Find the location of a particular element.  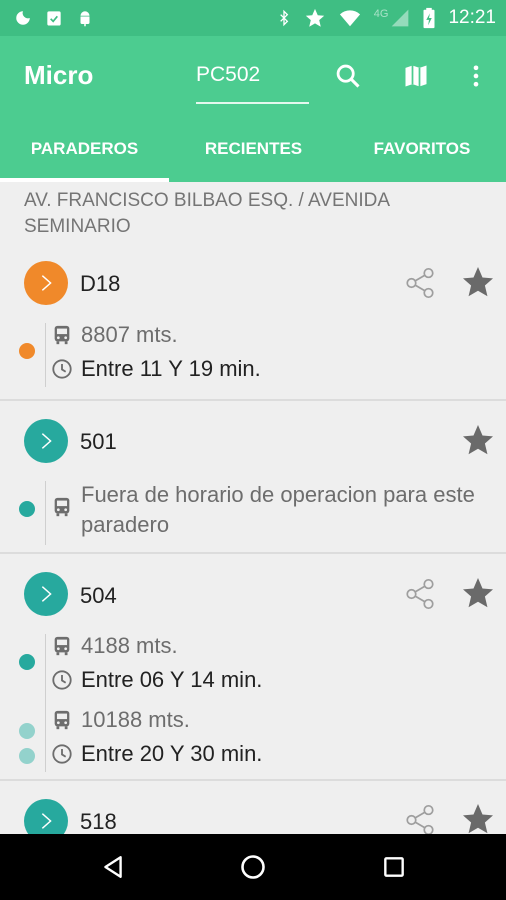

distance-row: 10188 mts. is located at coordinates (120, 720).